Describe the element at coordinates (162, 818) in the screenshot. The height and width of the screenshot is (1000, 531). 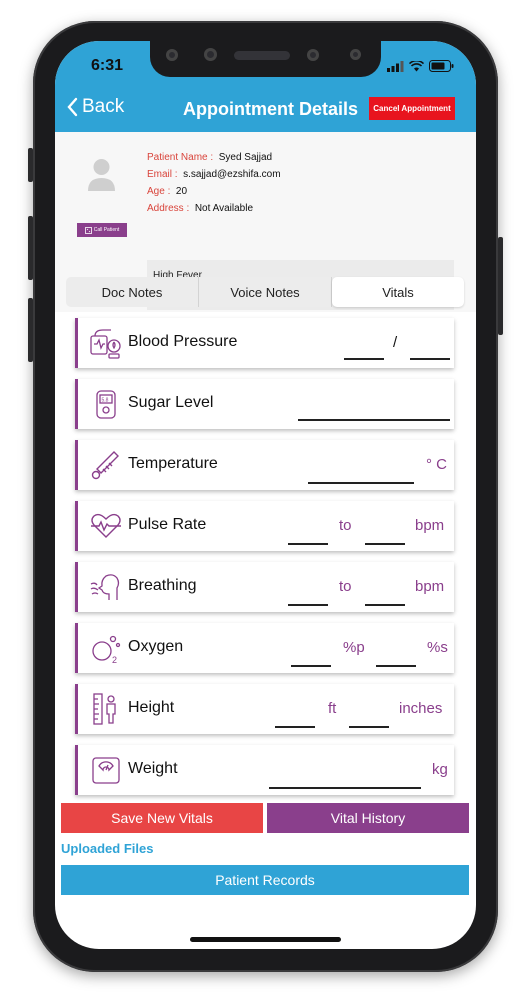
I see `save-new-vitals-button: Save New Vitals` at that location.